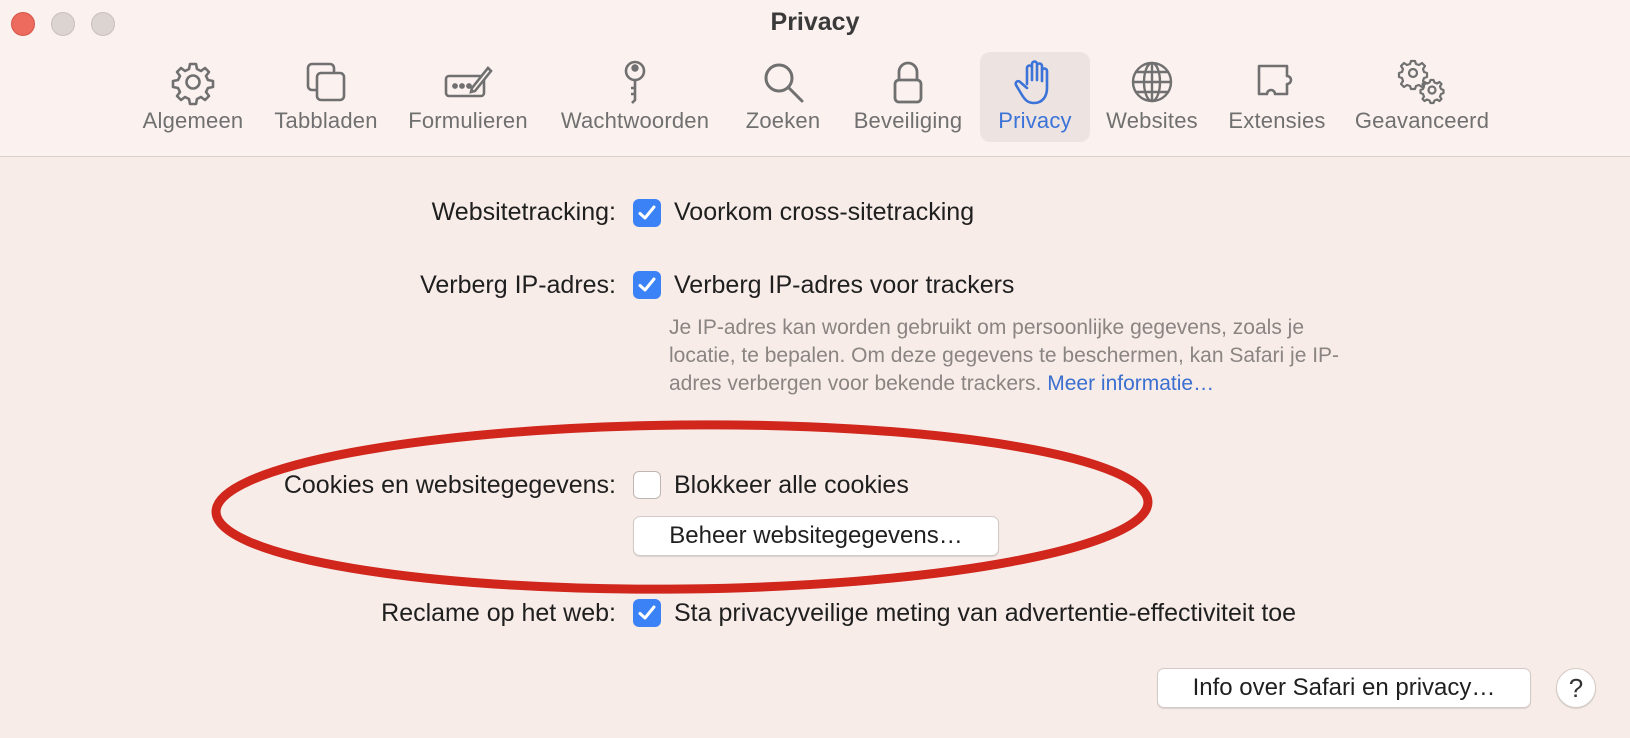  Describe the element at coordinates (635, 120) in the screenshot. I see `tab-label: Wachtwoorden` at that location.